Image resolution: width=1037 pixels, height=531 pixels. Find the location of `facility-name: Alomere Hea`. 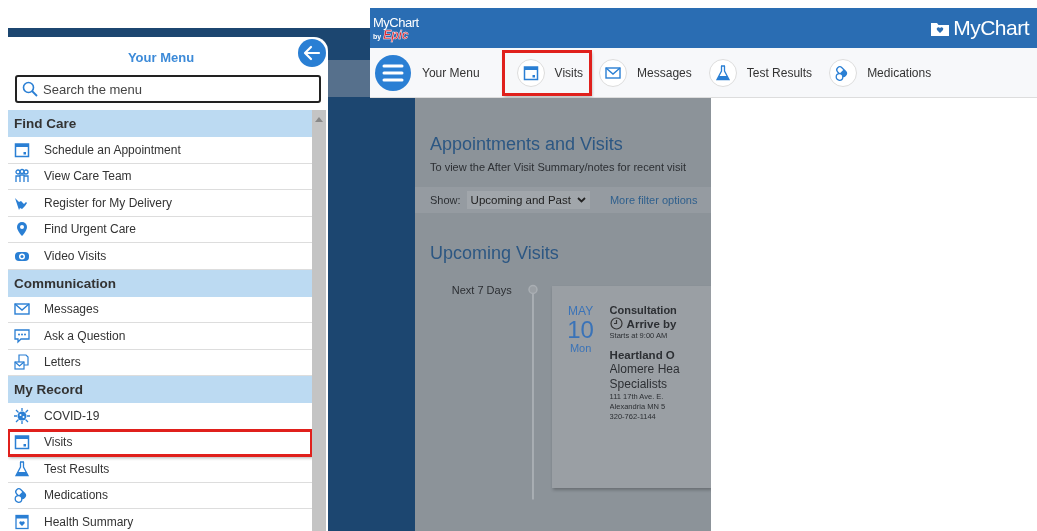

facility-name: Alomere Hea is located at coordinates (644, 369).